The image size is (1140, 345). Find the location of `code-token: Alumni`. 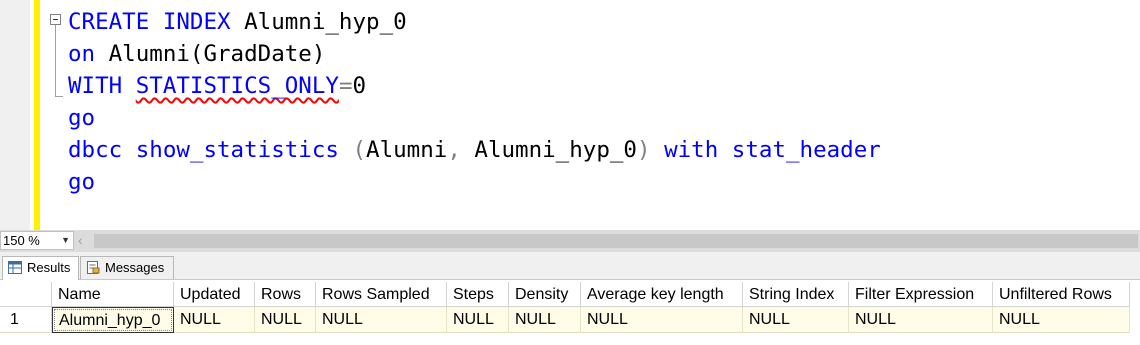

code-token: Alumni is located at coordinates (407, 150).